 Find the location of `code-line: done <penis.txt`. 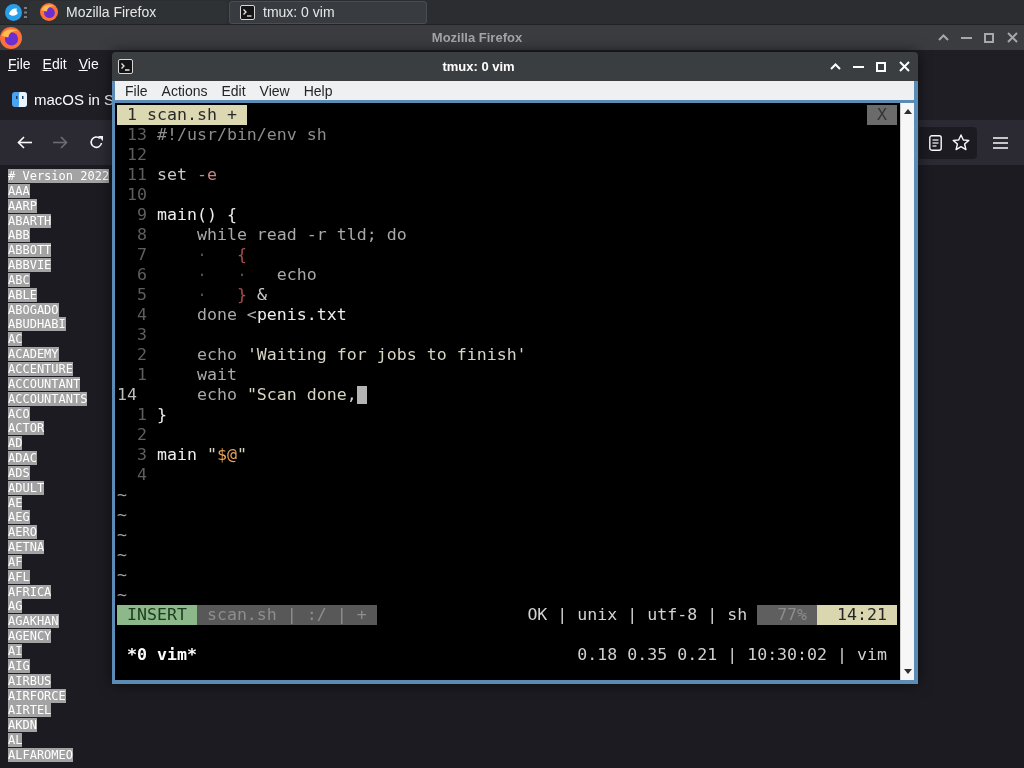

code-line: done <penis.txt is located at coordinates (271, 315).